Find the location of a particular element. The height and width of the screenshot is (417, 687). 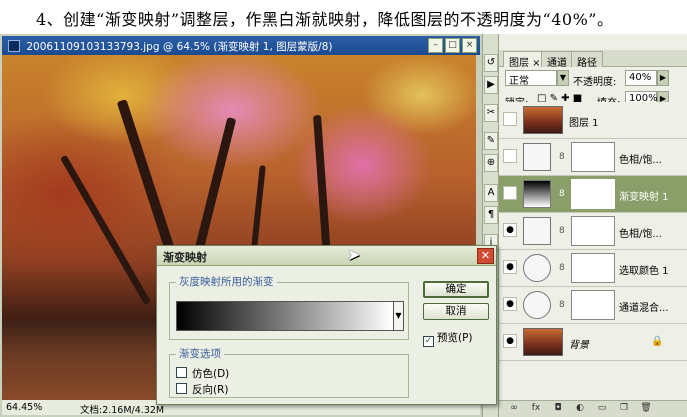

new-adjustment-icon: ◐ is located at coordinates (580, 409).